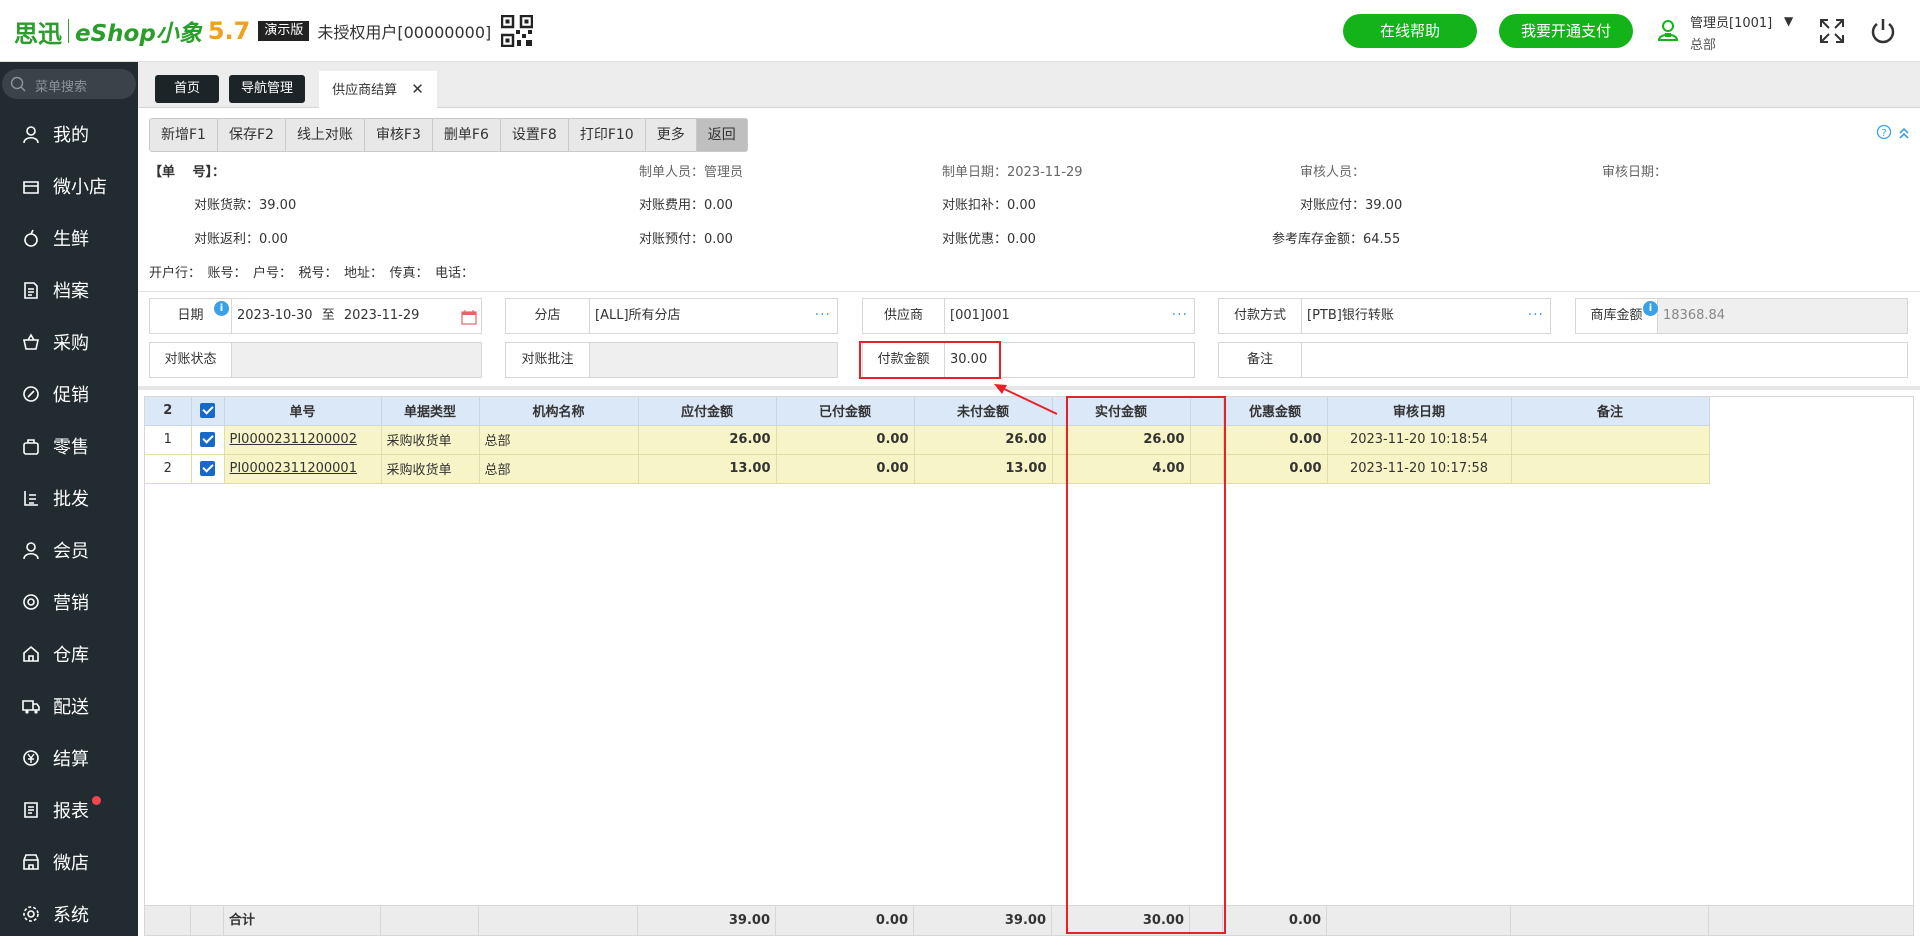  What do you see at coordinates (430, 411) in the screenshot?
I see `col-doc-type: 单据类型` at bounding box center [430, 411].